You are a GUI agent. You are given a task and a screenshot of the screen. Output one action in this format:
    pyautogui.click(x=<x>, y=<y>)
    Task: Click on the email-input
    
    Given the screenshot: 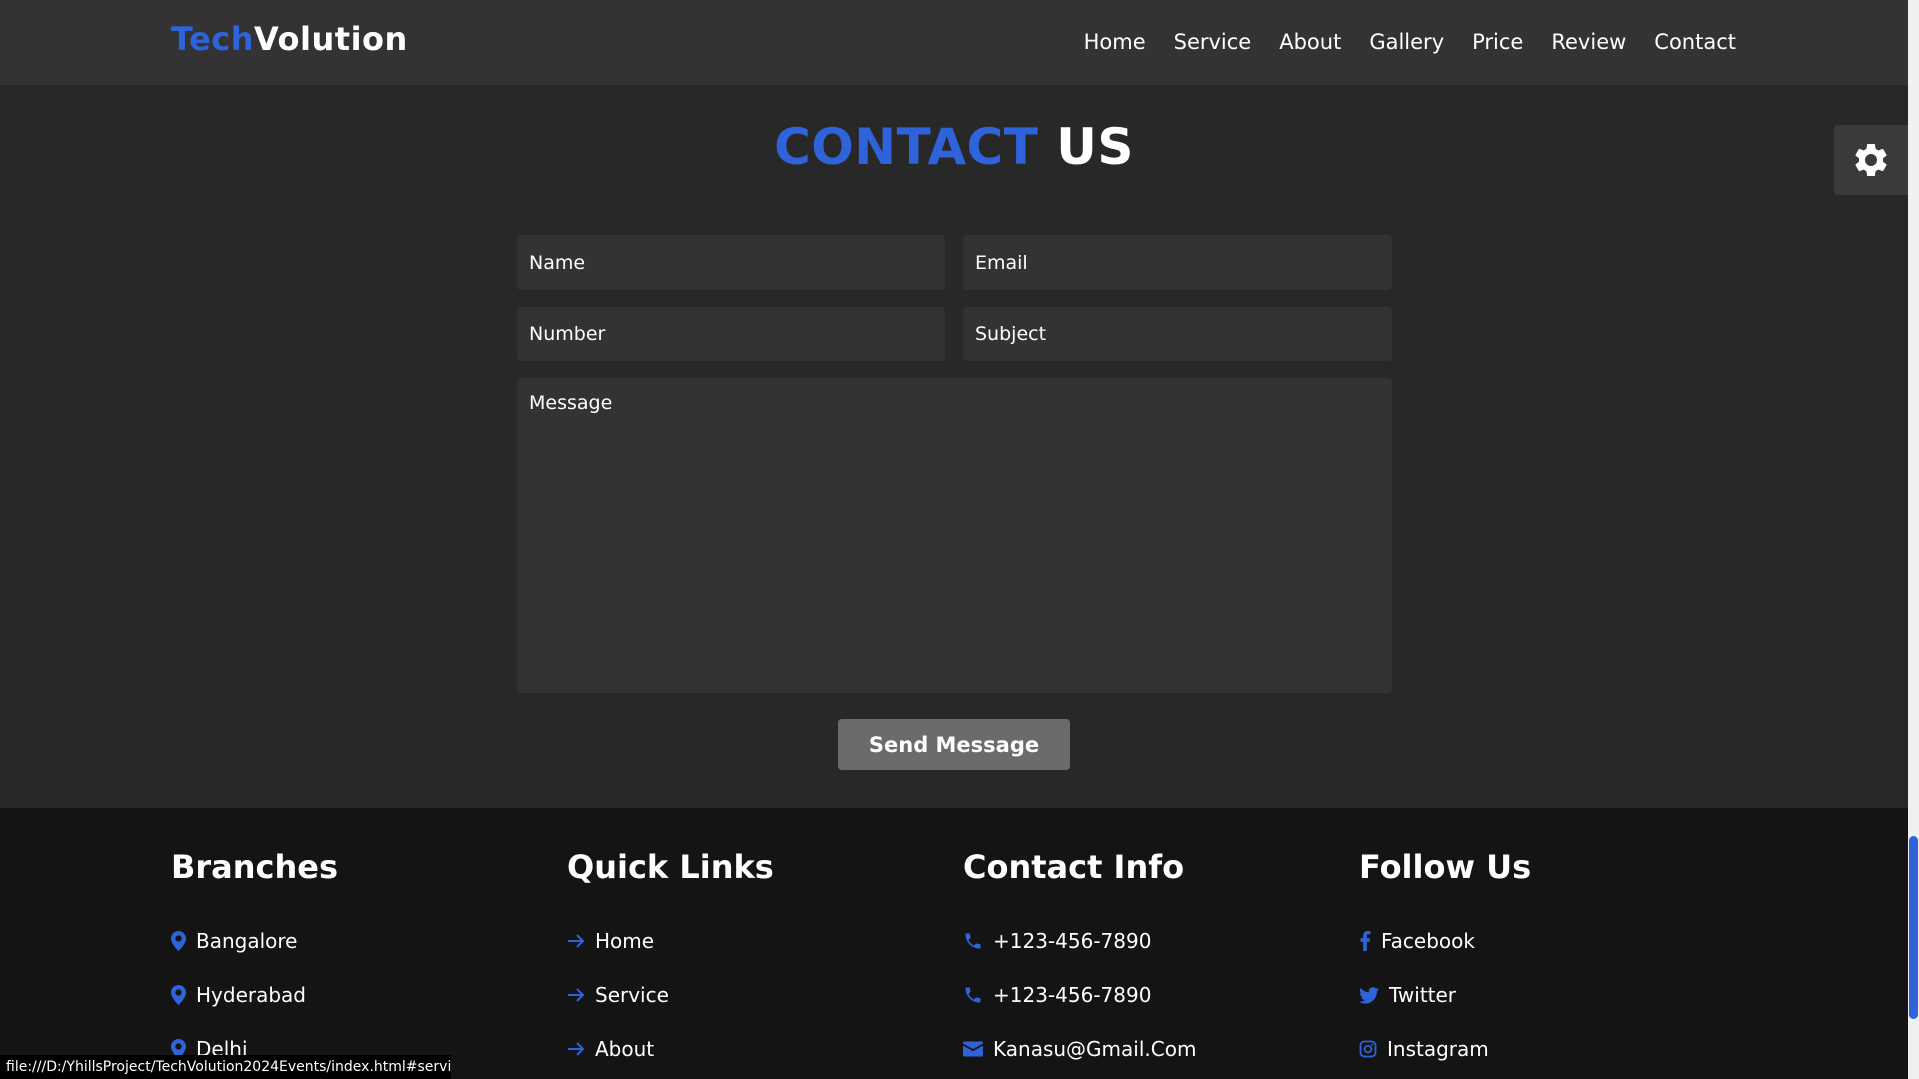 What is the action you would take?
    pyautogui.click(x=1177, y=262)
    